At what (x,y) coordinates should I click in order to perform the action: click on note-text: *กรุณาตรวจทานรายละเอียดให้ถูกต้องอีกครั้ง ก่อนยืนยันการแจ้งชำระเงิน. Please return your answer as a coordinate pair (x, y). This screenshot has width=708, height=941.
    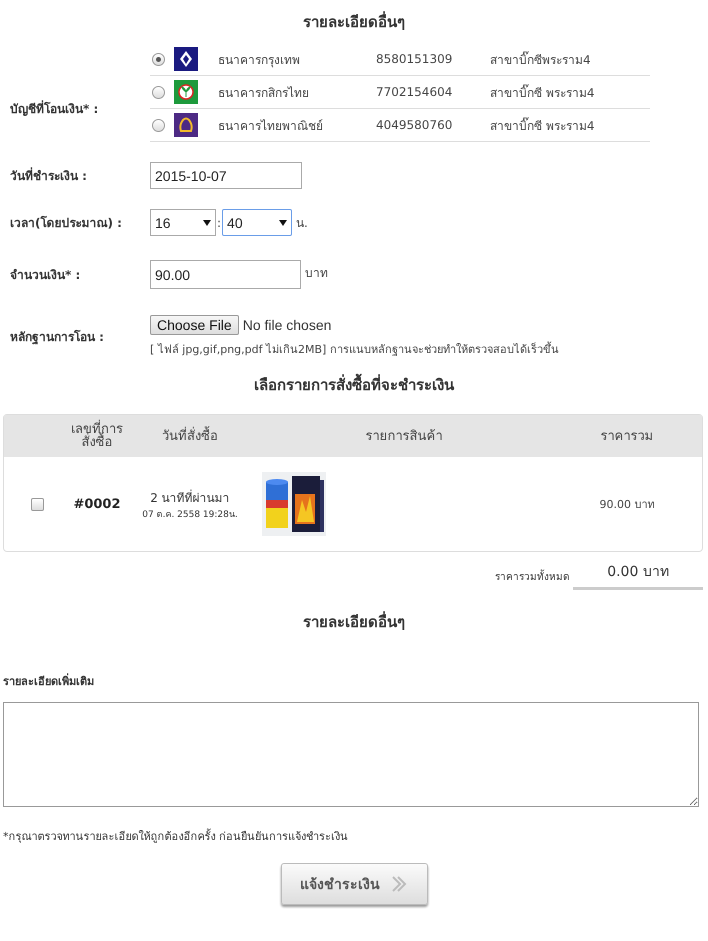
    Looking at the image, I should click on (175, 836).